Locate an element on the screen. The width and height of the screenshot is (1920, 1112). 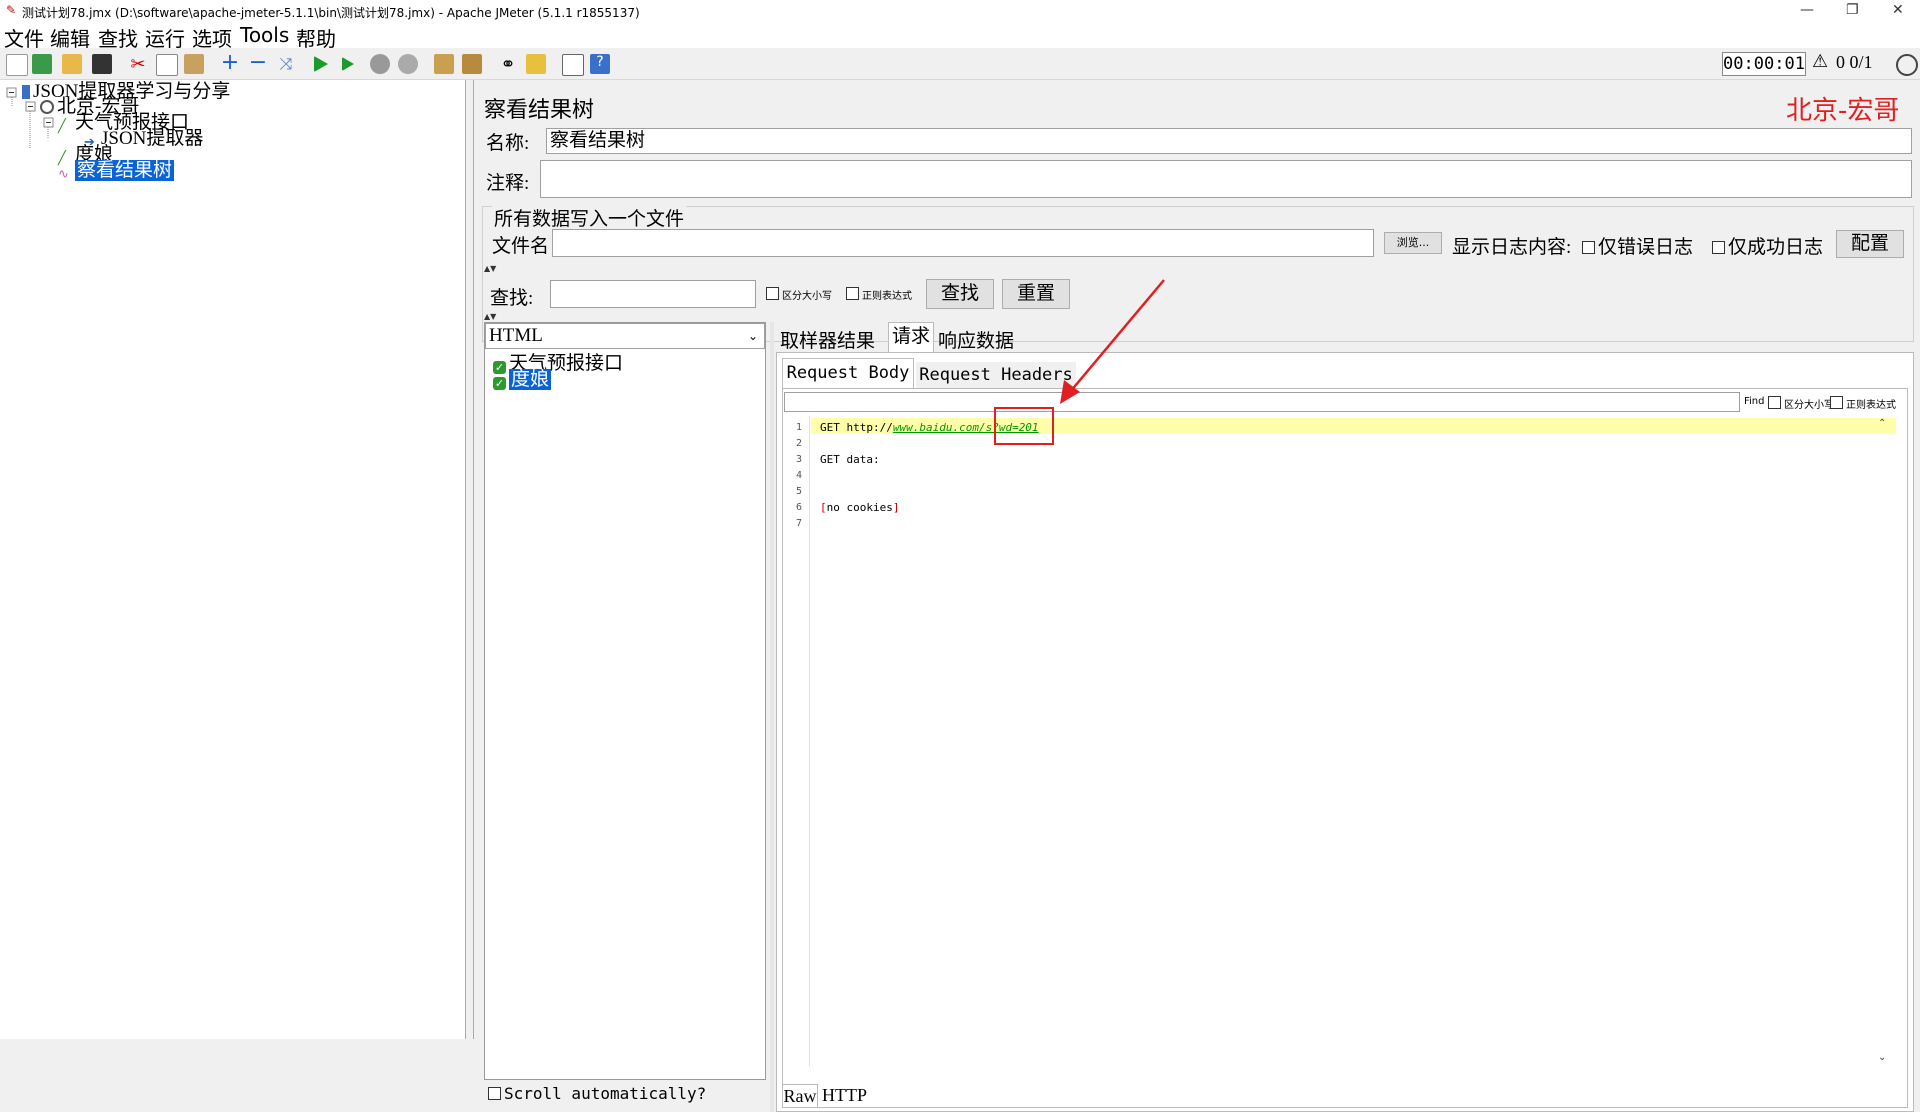
editor-regex-box is located at coordinates (1836, 402).